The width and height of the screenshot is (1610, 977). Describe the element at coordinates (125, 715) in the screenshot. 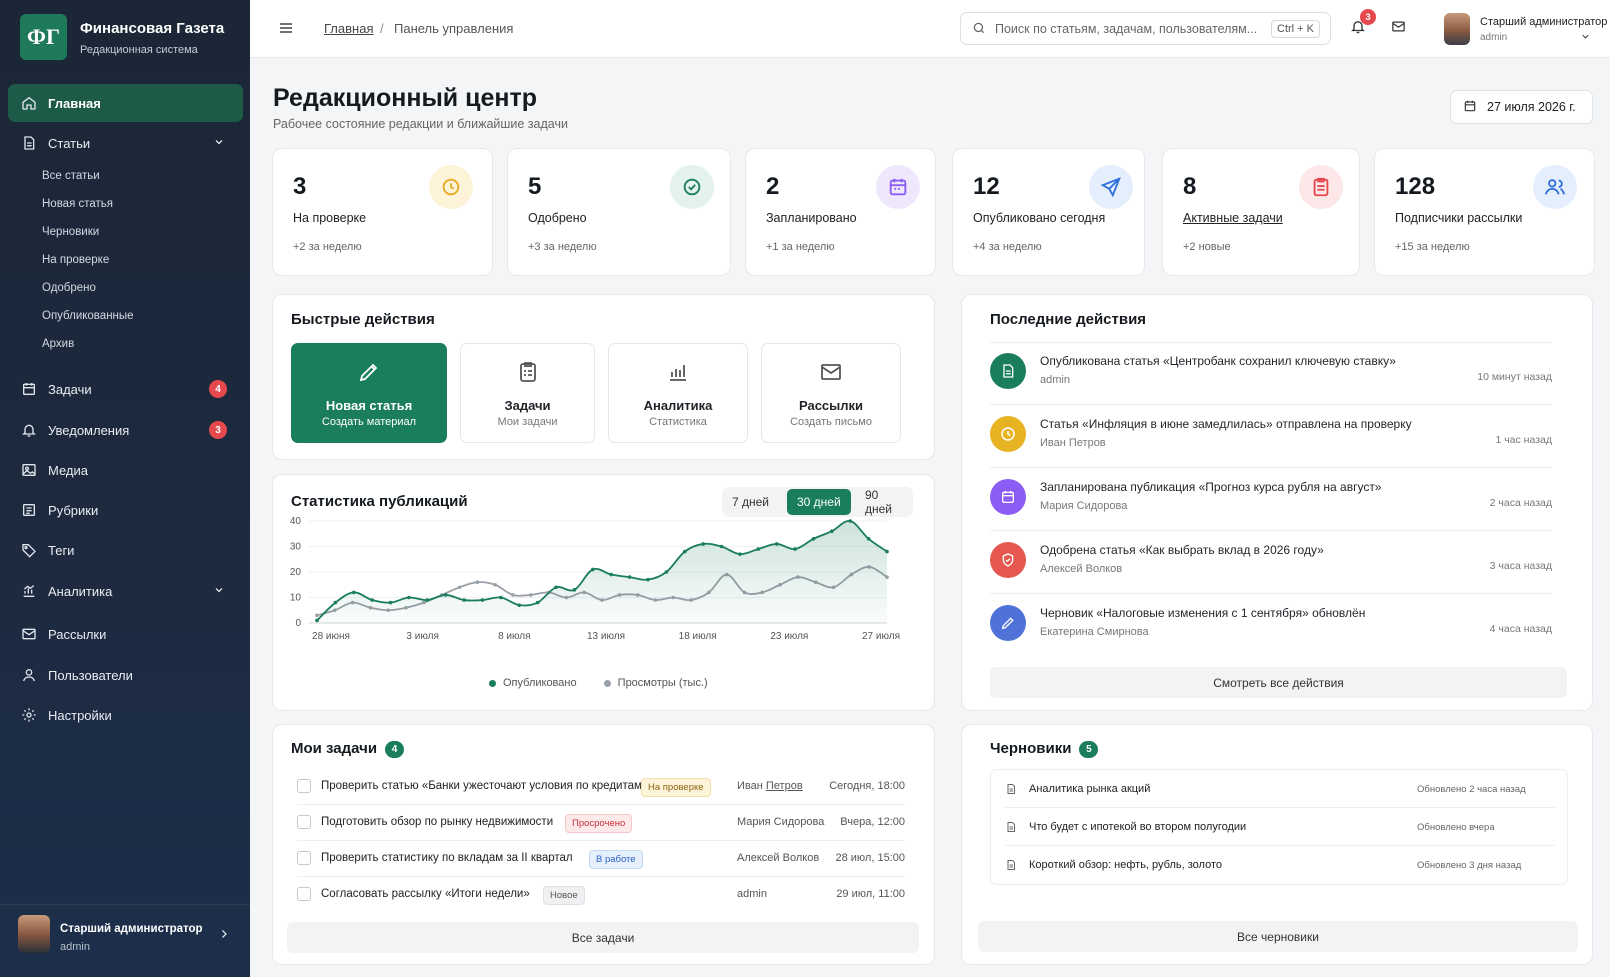

I see `sidebar-item-settings: Настройки` at that location.